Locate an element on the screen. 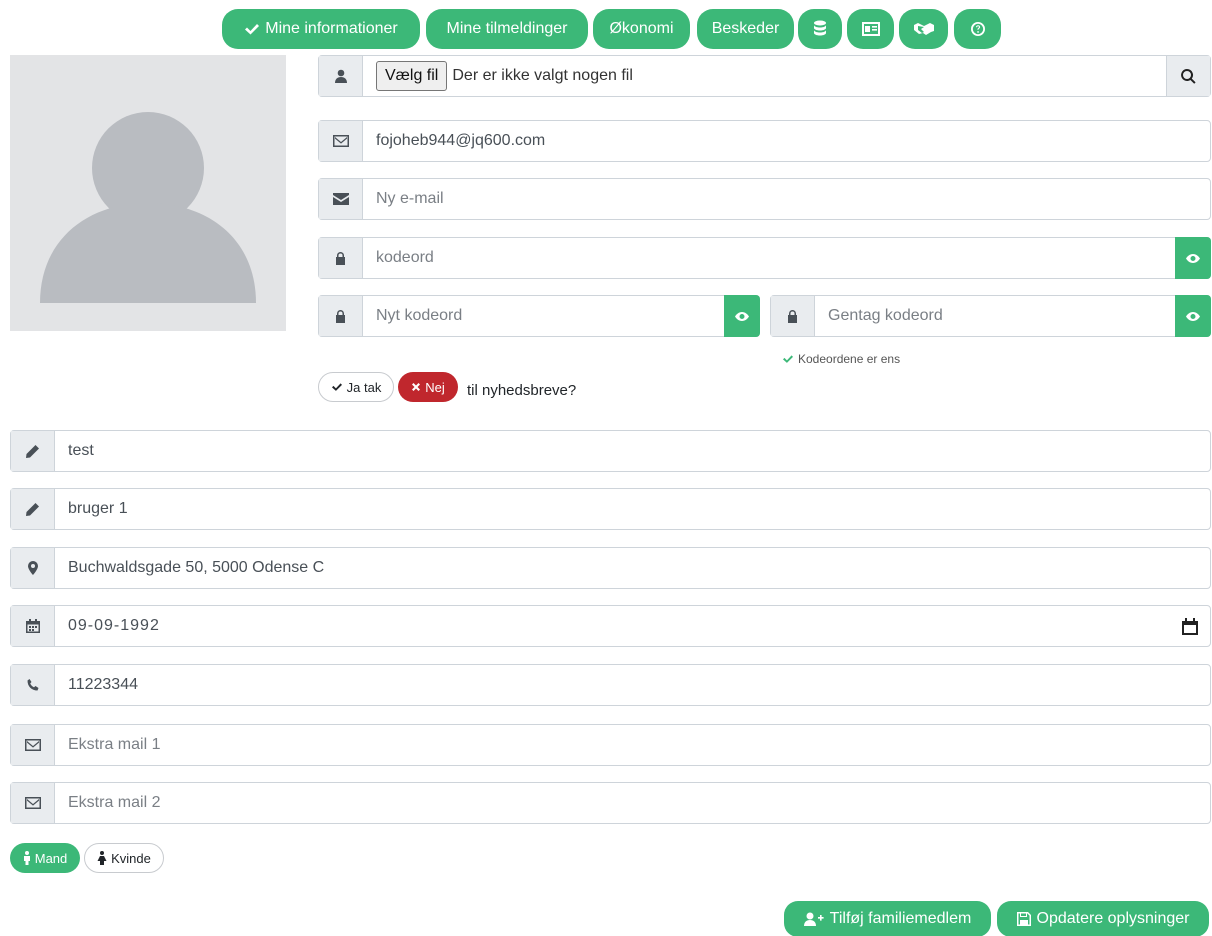 The height and width of the screenshot is (936, 1212). update-info-button: Opdatere oplysninger is located at coordinates (1103, 918).